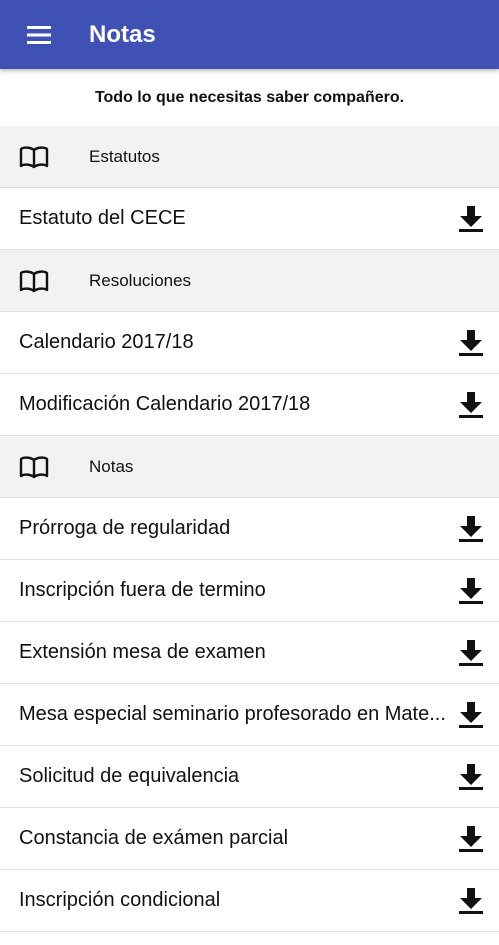 The width and height of the screenshot is (499, 945). What do you see at coordinates (249, 777) in the screenshot?
I see `list-item: Solicitud de equivalencia` at bounding box center [249, 777].